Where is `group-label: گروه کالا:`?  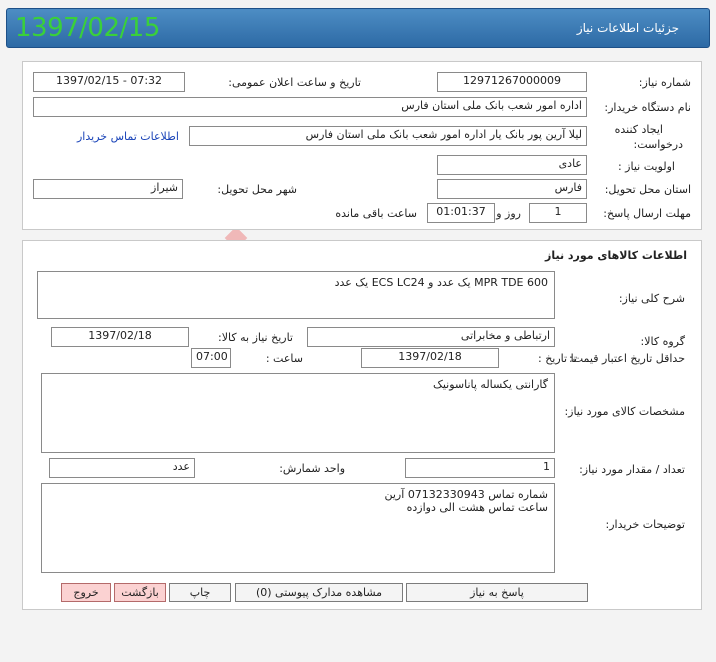
group-label: گروه کالا: is located at coordinates (662, 341).